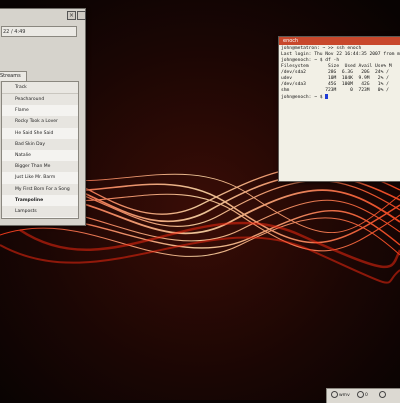 This screenshot has height=403, width=400. Describe the element at coordinates (40, 122) in the screenshot. I see `track-row: Rocky Took a Lover` at that location.